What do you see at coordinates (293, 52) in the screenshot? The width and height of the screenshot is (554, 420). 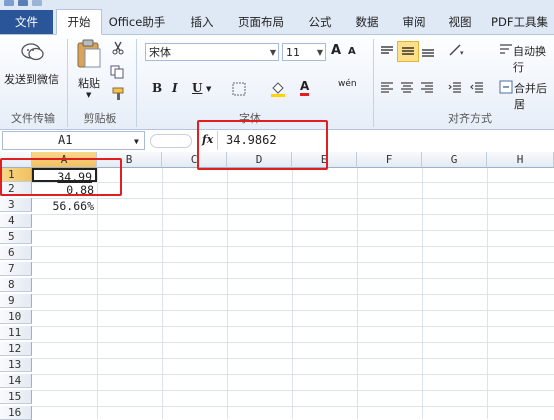 I see `font-size-value: 11` at bounding box center [293, 52].